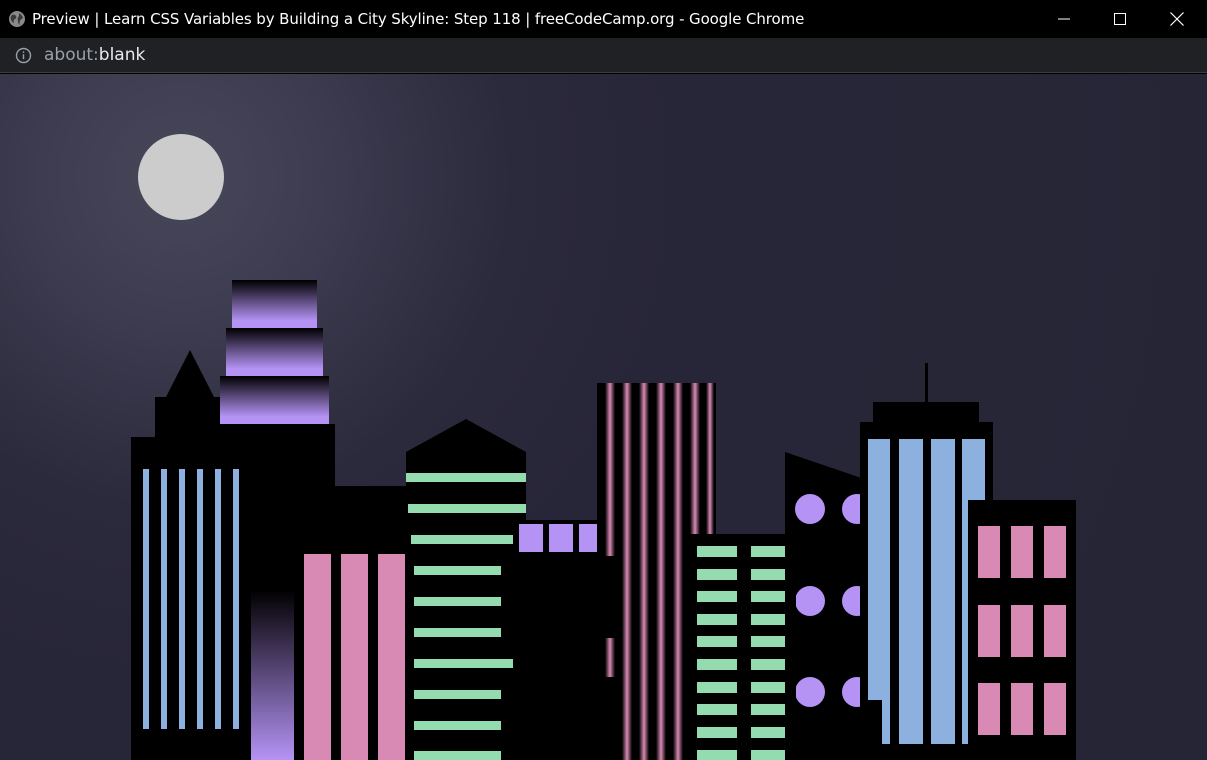  Describe the element at coordinates (1022, 630) in the screenshot. I see `building-pink-windows` at that location.